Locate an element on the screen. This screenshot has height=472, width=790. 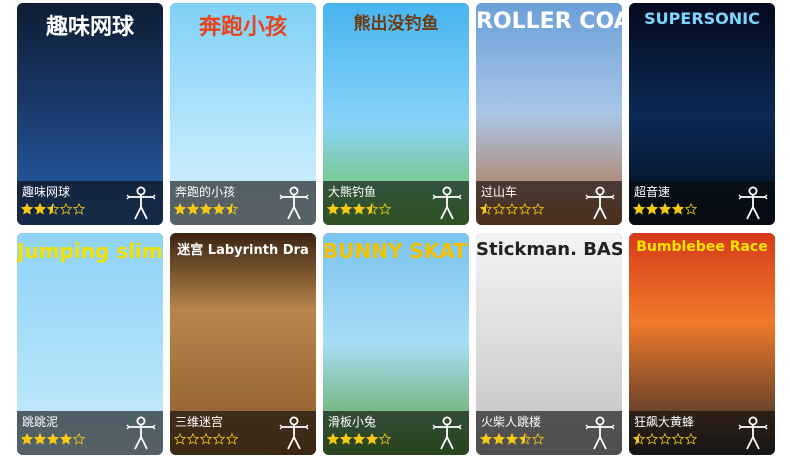
cover-logo-text: 迷宫 Labyrinth Dra is located at coordinates (243, 250).